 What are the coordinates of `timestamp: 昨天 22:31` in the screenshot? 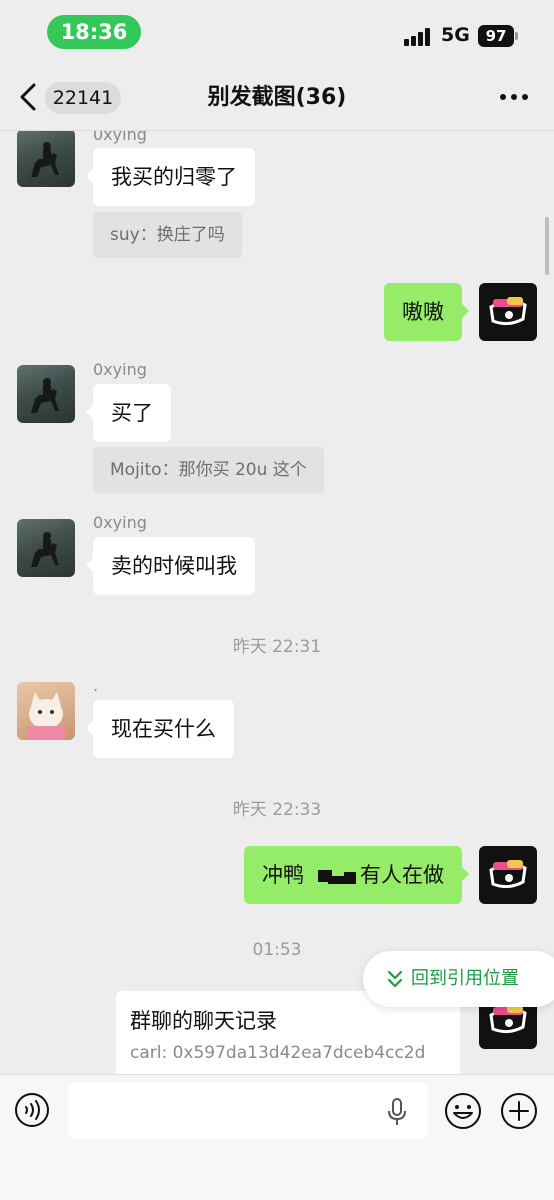 It's located at (277, 647).